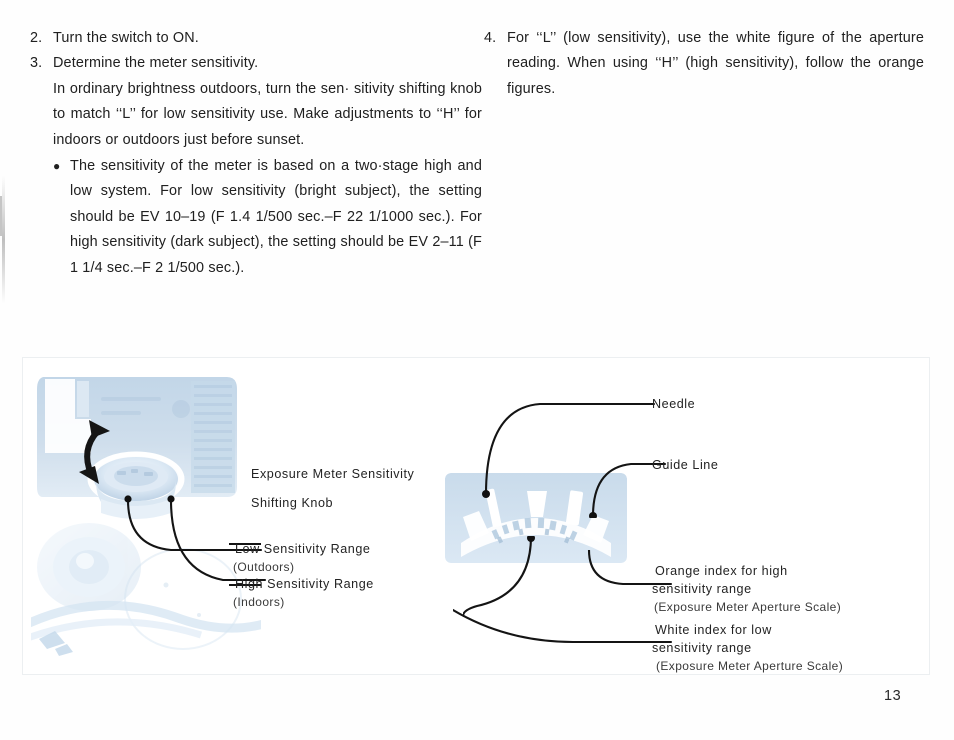 Image resolution: width=954 pixels, height=740 pixels. I want to click on label-high-sensitivity-indoors: (Indoors), so click(259, 602).